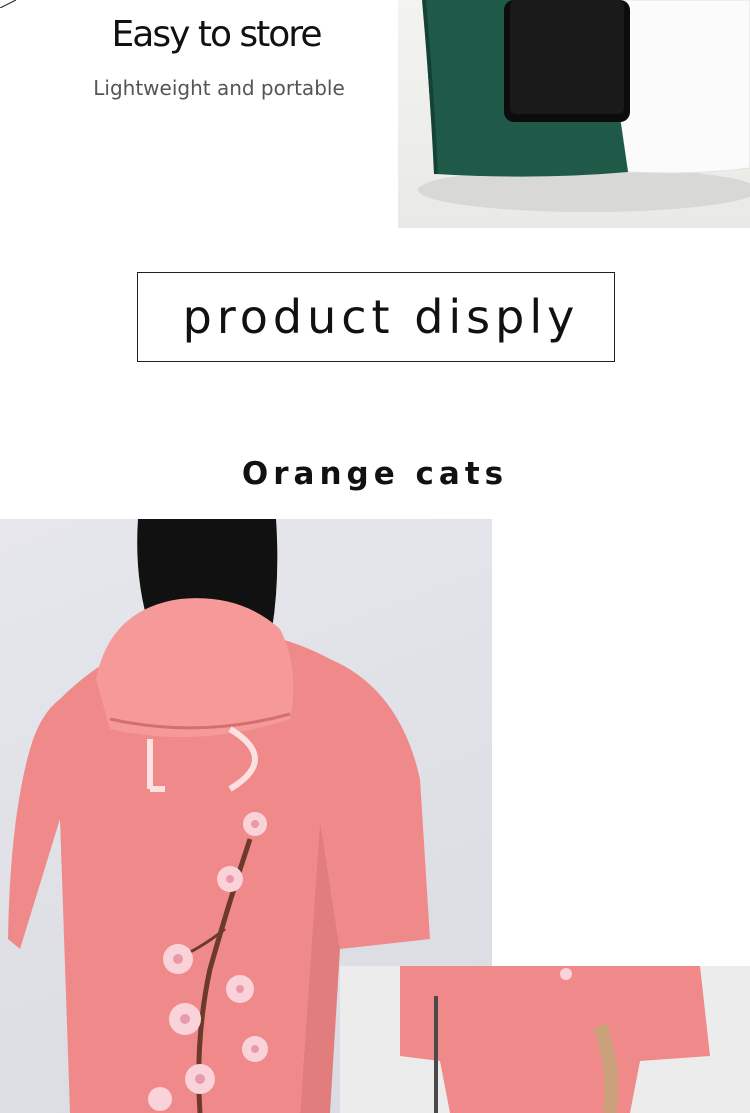  What do you see at coordinates (545, 1039) in the screenshot?
I see `hoodie-front-photo` at bounding box center [545, 1039].